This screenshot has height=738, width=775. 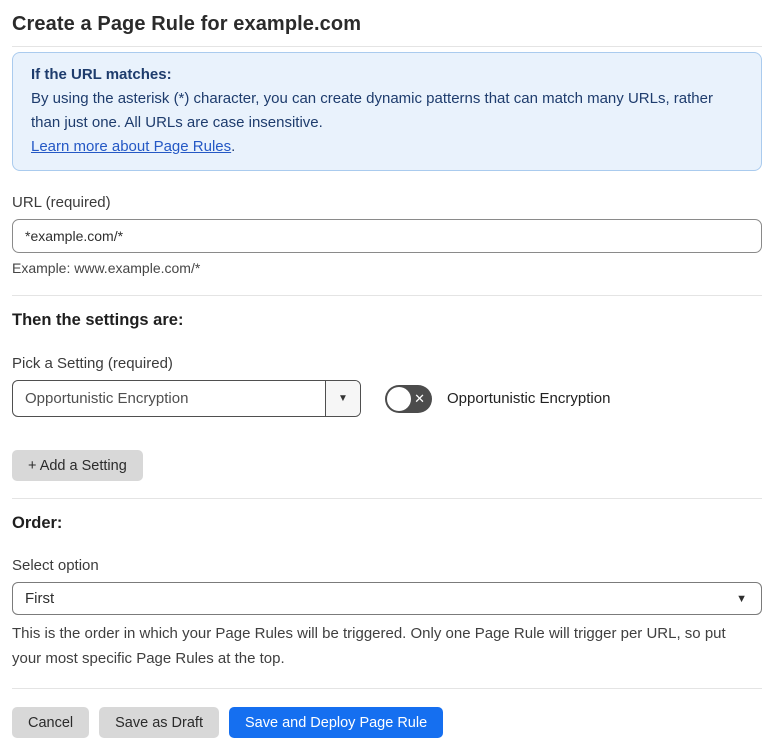 What do you see at coordinates (233, 146) in the screenshot?
I see `link-suffix: .` at bounding box center [233, 146].